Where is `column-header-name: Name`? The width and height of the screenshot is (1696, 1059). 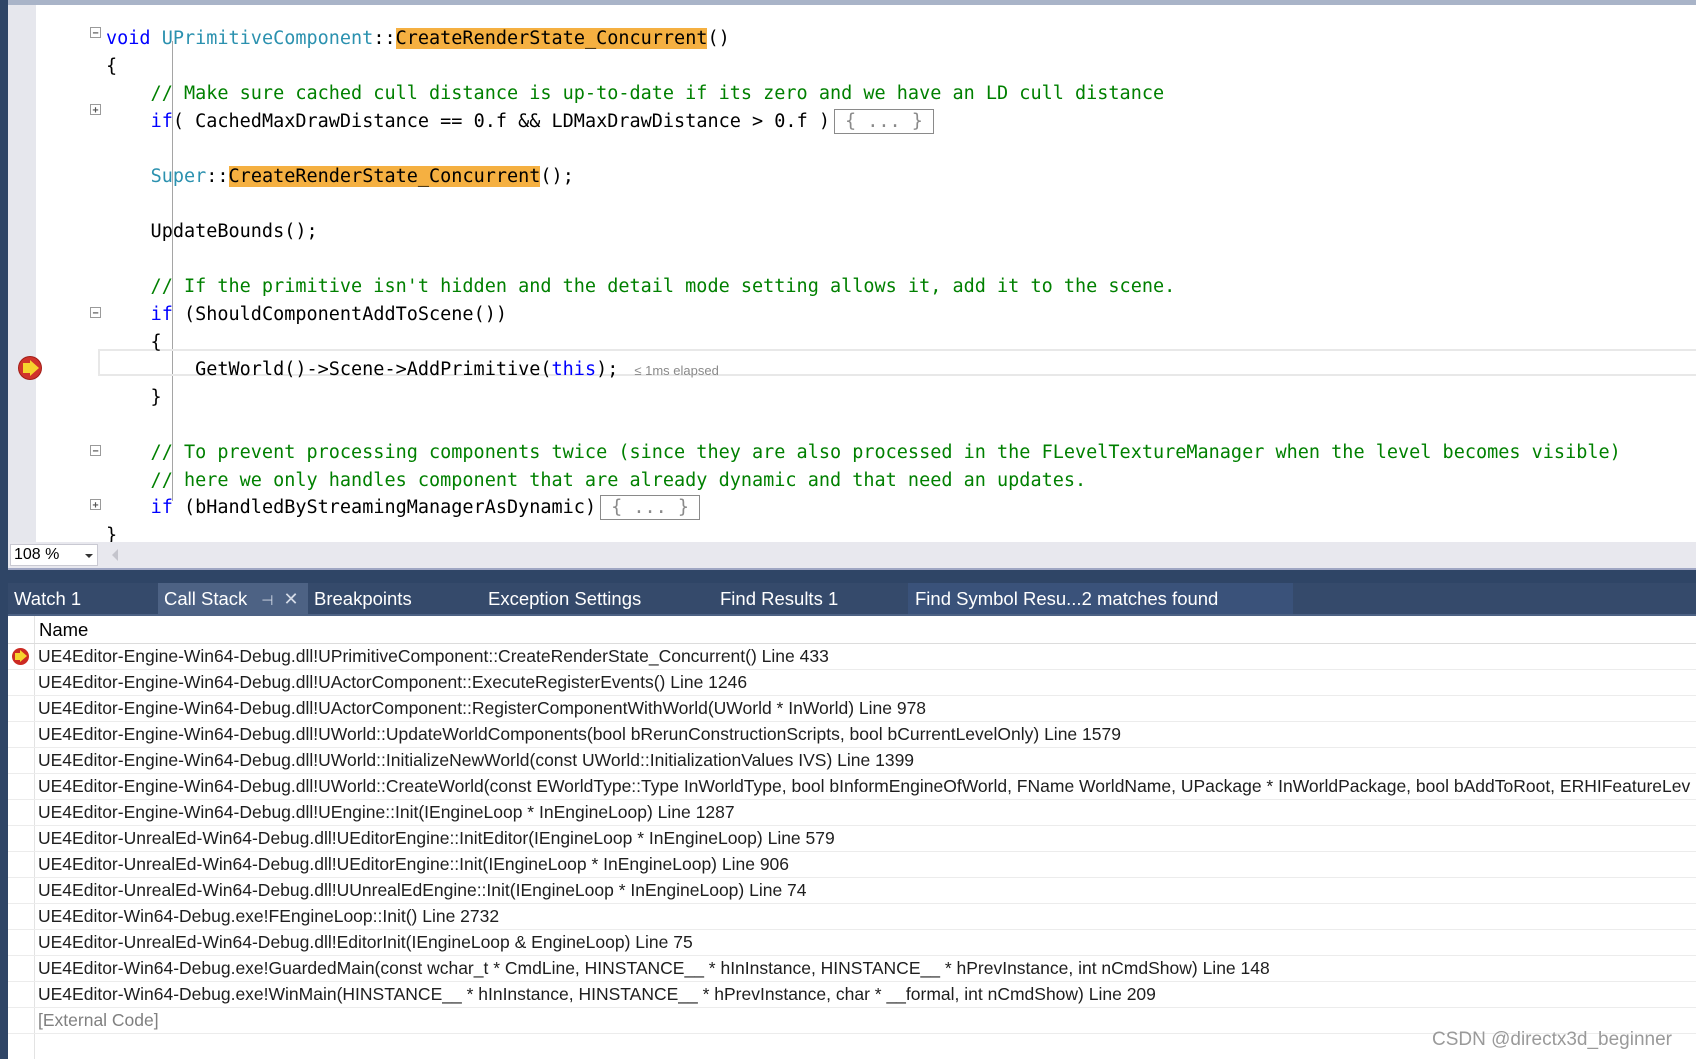 column-header-name: Name is located at coordinates (852, 630).